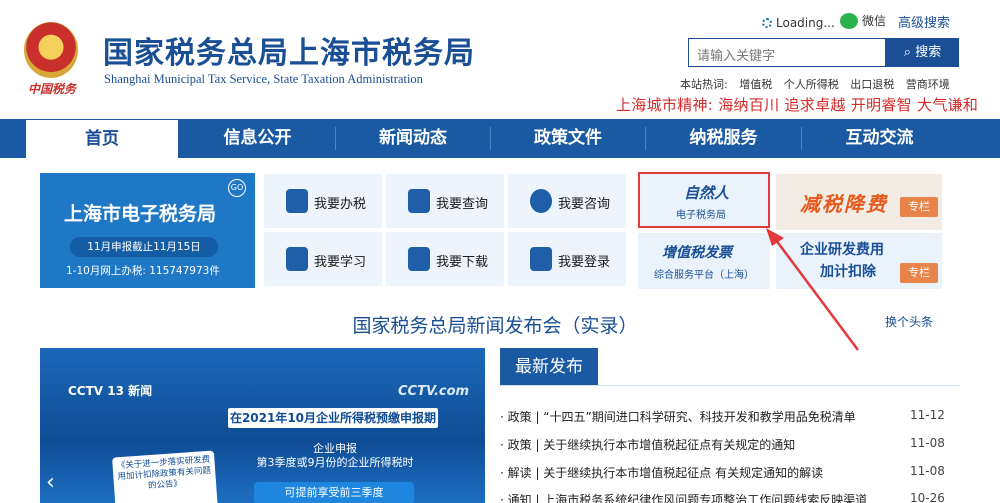 The image size is (1000, 503). I want to click on service-query: 我要查询, so click(445, 201).